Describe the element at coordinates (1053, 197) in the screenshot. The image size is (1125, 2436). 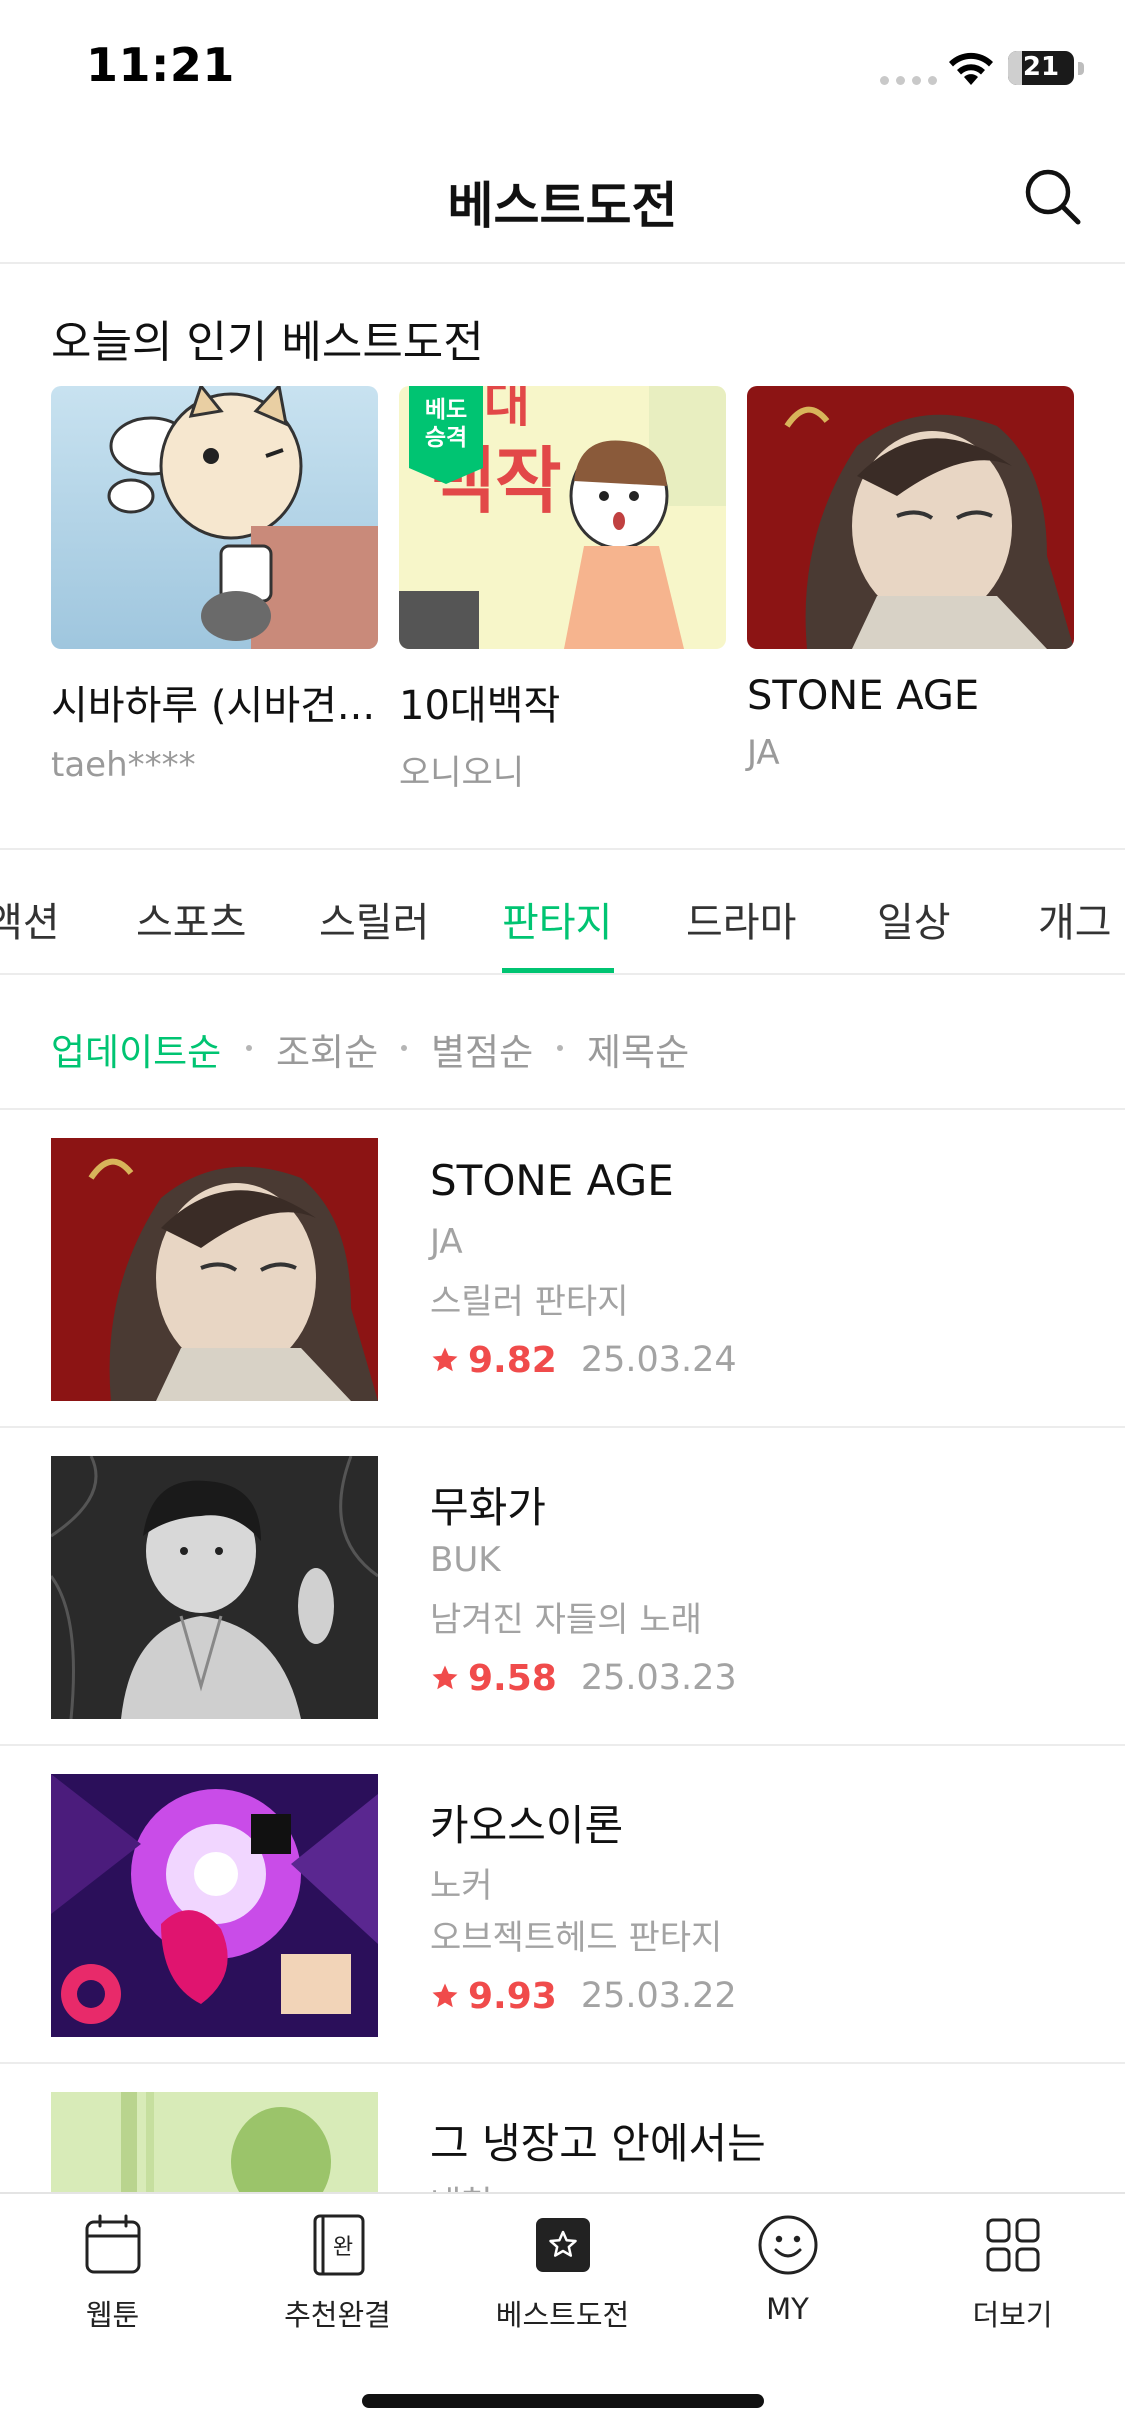
I see `search-icon` at that location.